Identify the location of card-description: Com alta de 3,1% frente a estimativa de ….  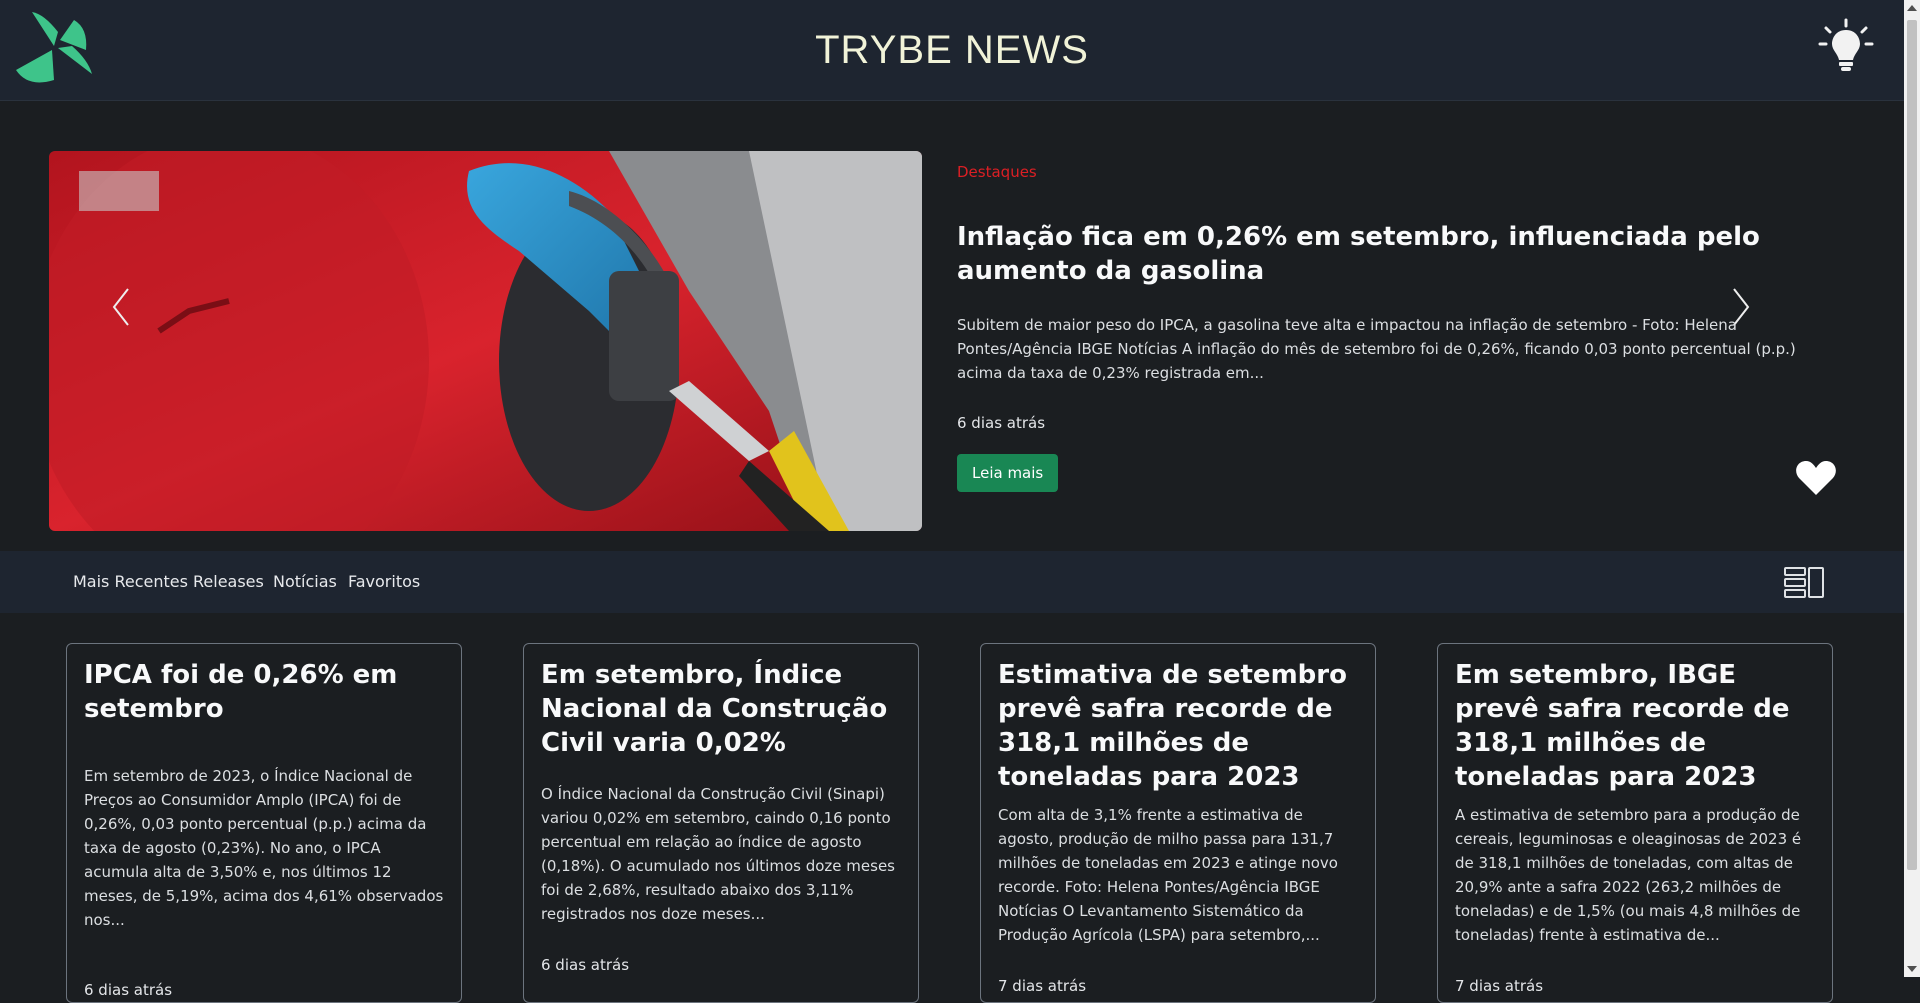
(1168, 875).